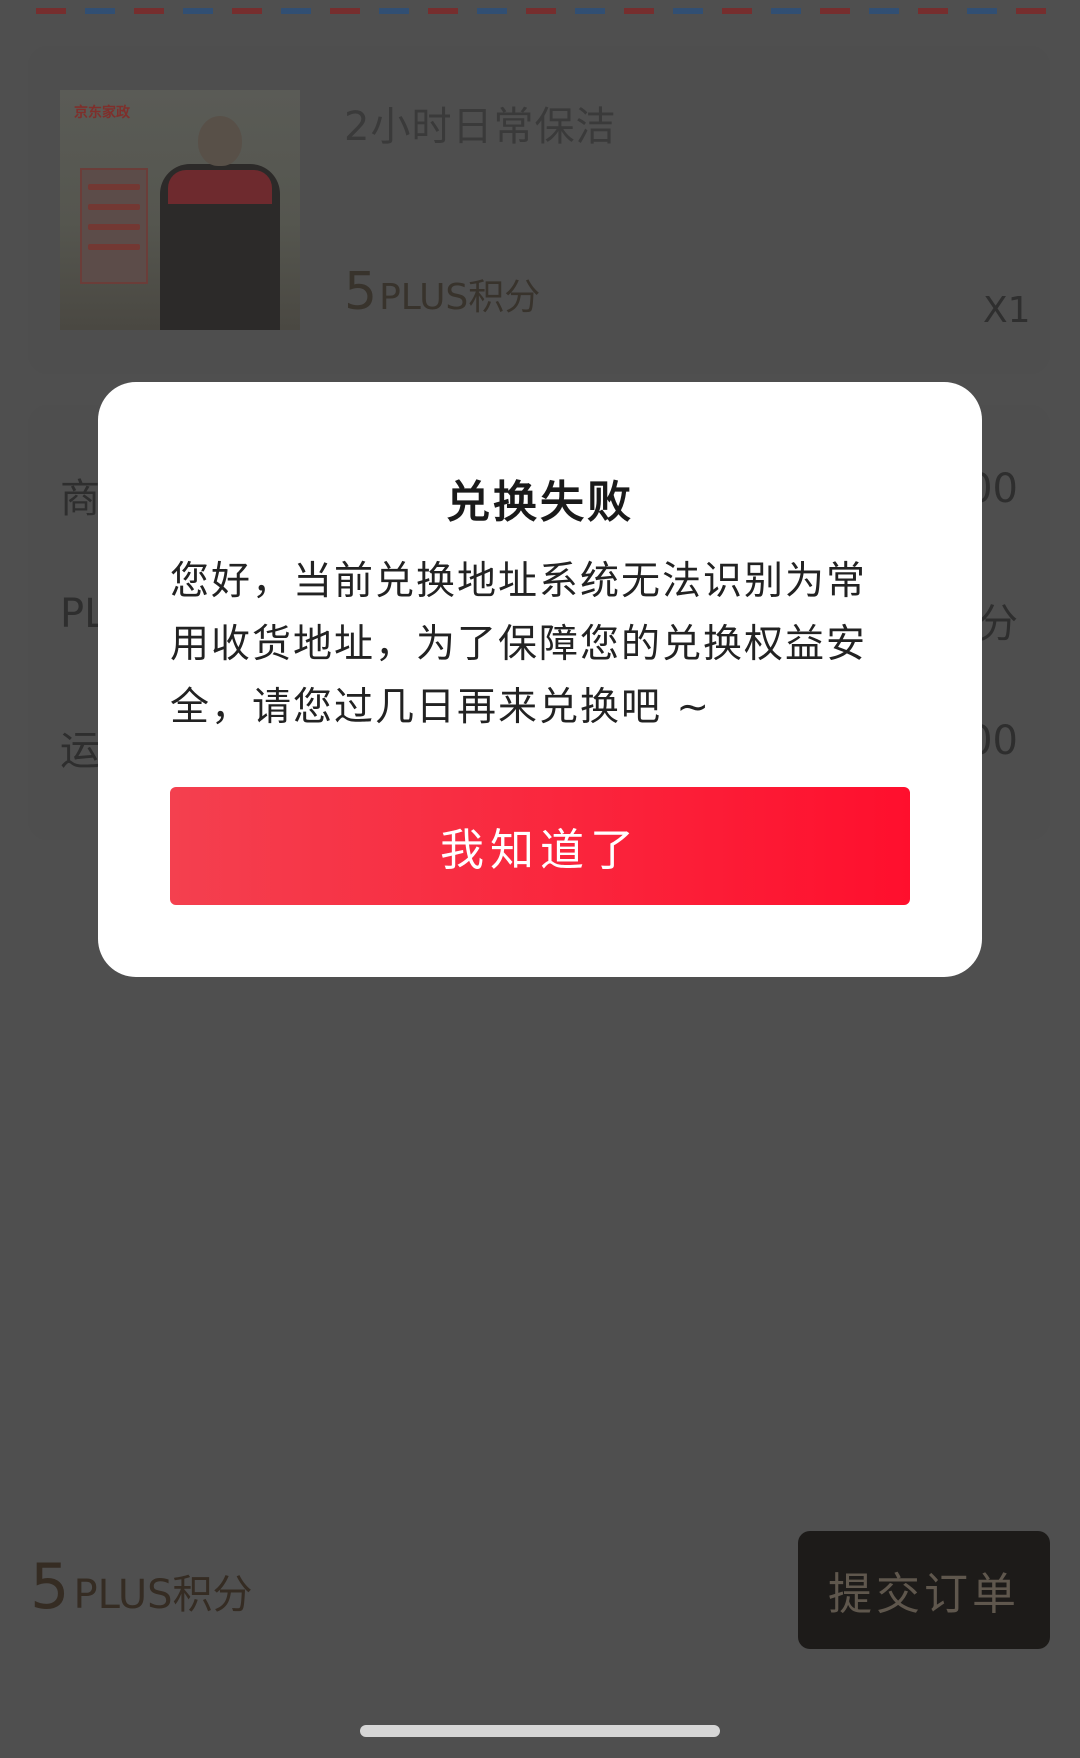 The width and height of the screenshot is (1080, 1758). Describe the element at coordinates (80, 499) in the screenshot. I see `fee-row-label: 商` at that location.